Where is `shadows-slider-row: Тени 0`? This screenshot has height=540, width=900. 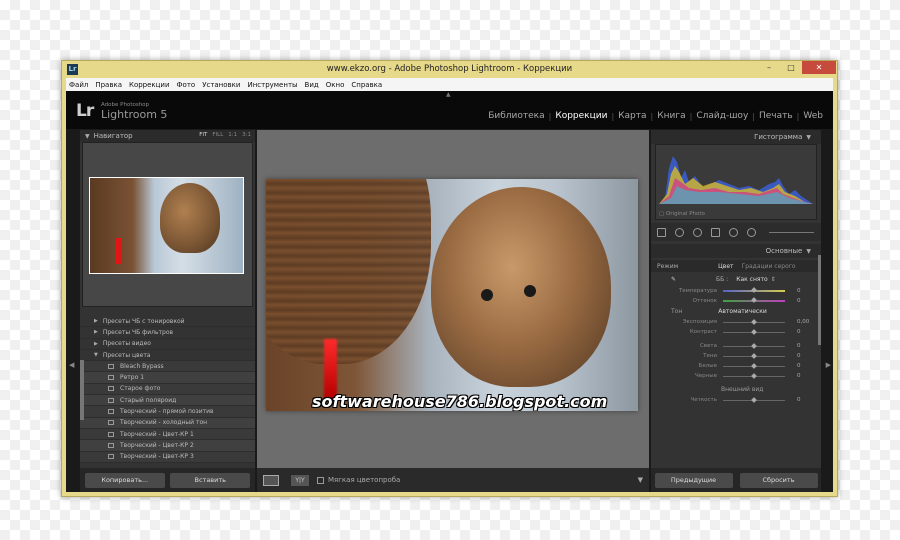 shadows-slider-row: Тени 0 is located at coordinates (736, 356).